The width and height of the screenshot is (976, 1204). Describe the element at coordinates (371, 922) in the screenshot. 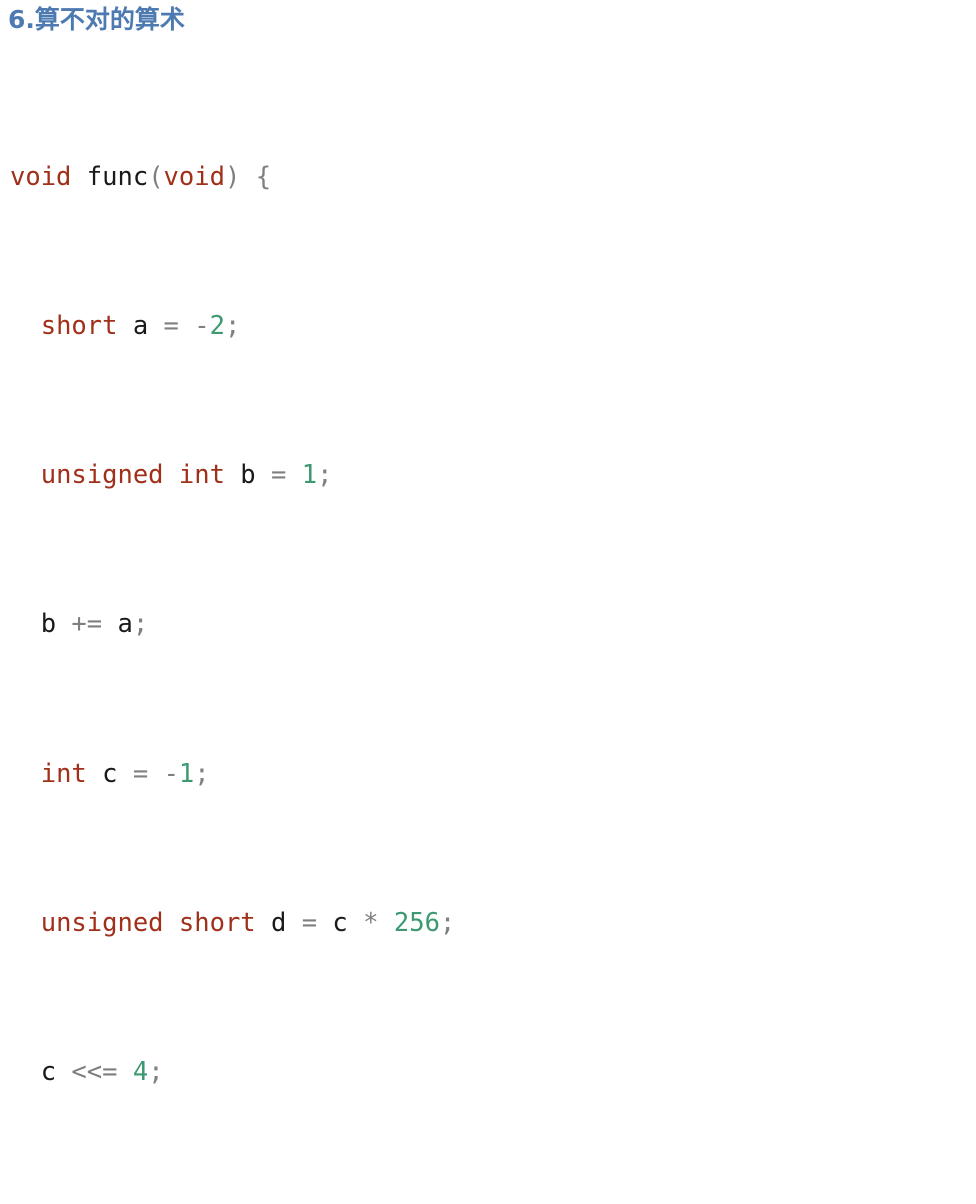

I see `code-token-operator: *` at that location.